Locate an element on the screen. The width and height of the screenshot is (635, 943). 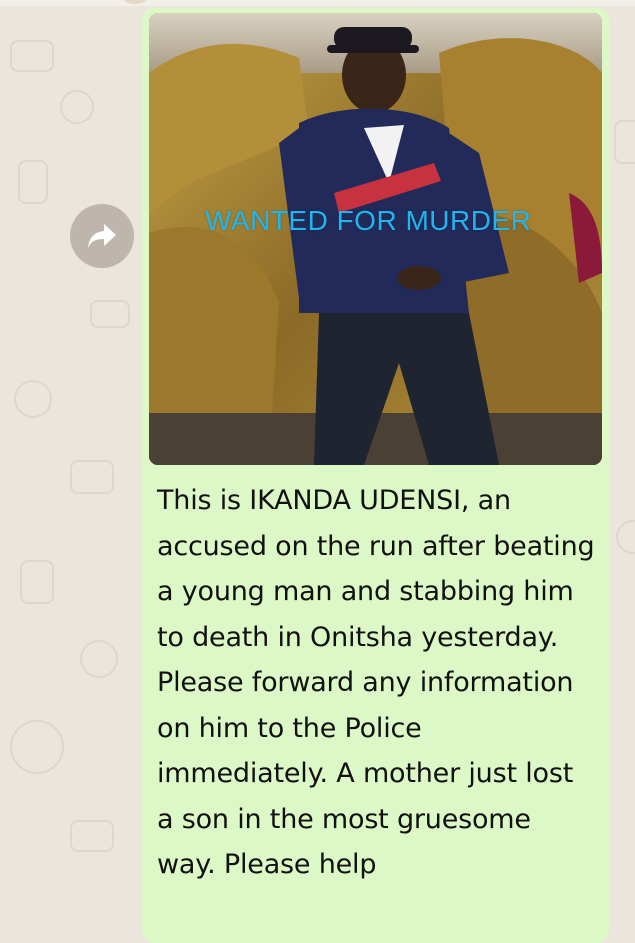
previous-message-edge is located at coordinates (317, 3).